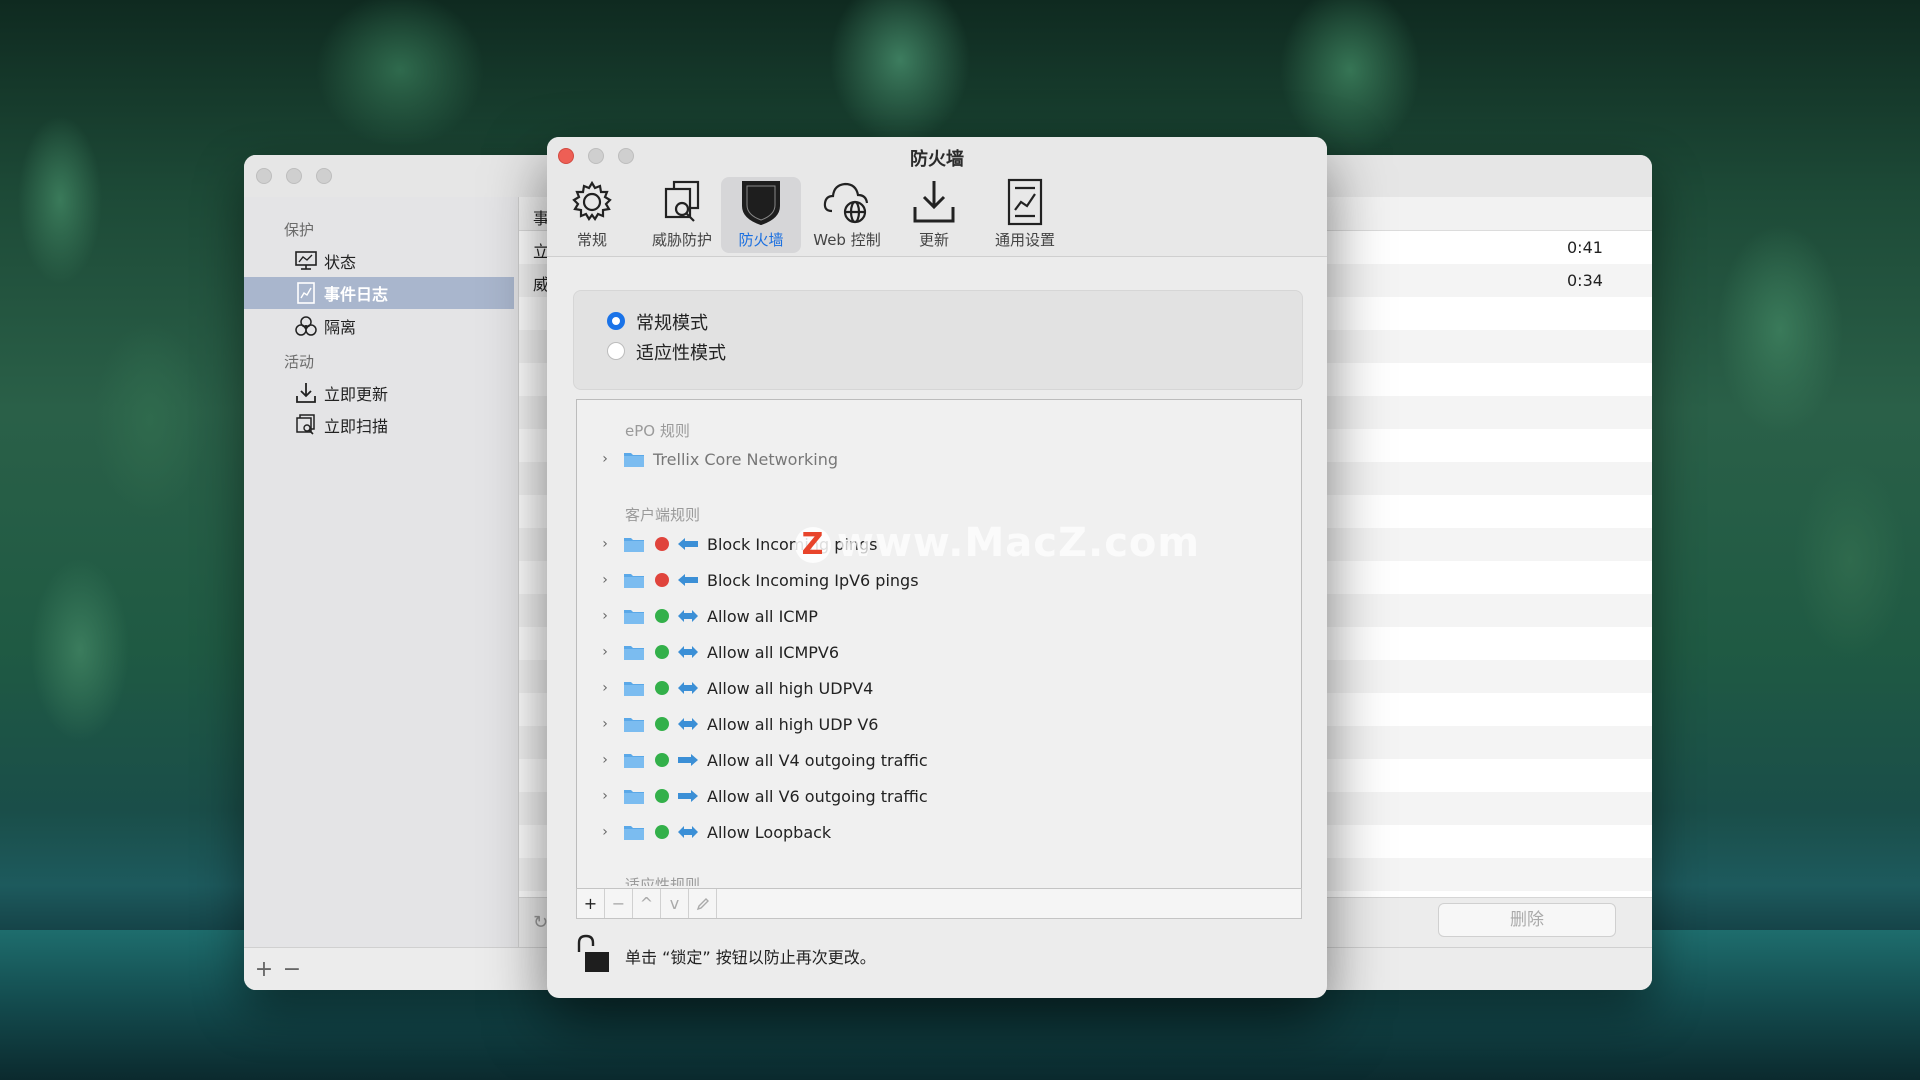  I want to click on edit-rule-button, so click(703, 903).